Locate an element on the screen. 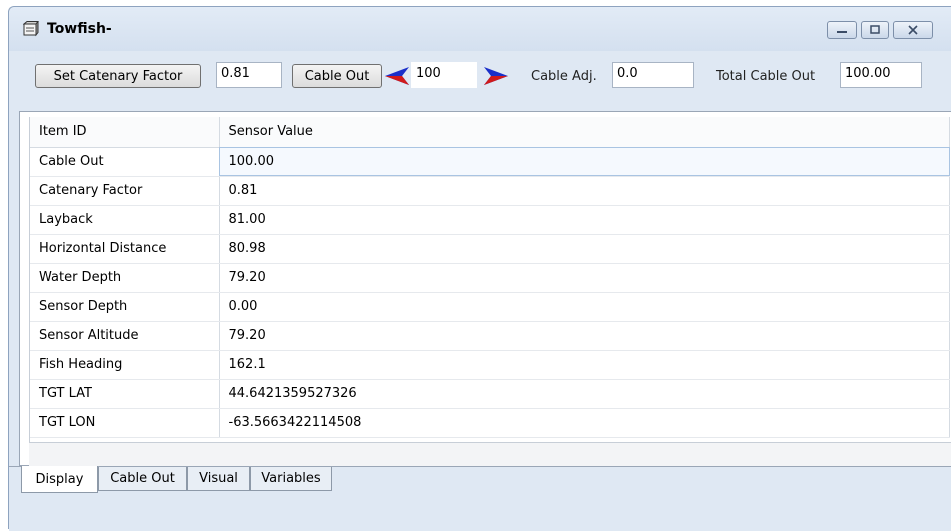  sensor-value-cell: 44.6421359527326 is located at coordinates (584, 394).